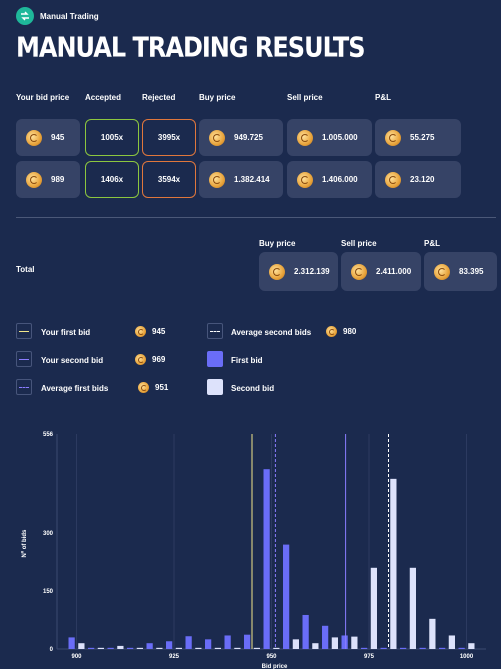 The width and height of the screenshot is (501, 669). I want to click on x-tick-label: 1000, so click(467, 657).